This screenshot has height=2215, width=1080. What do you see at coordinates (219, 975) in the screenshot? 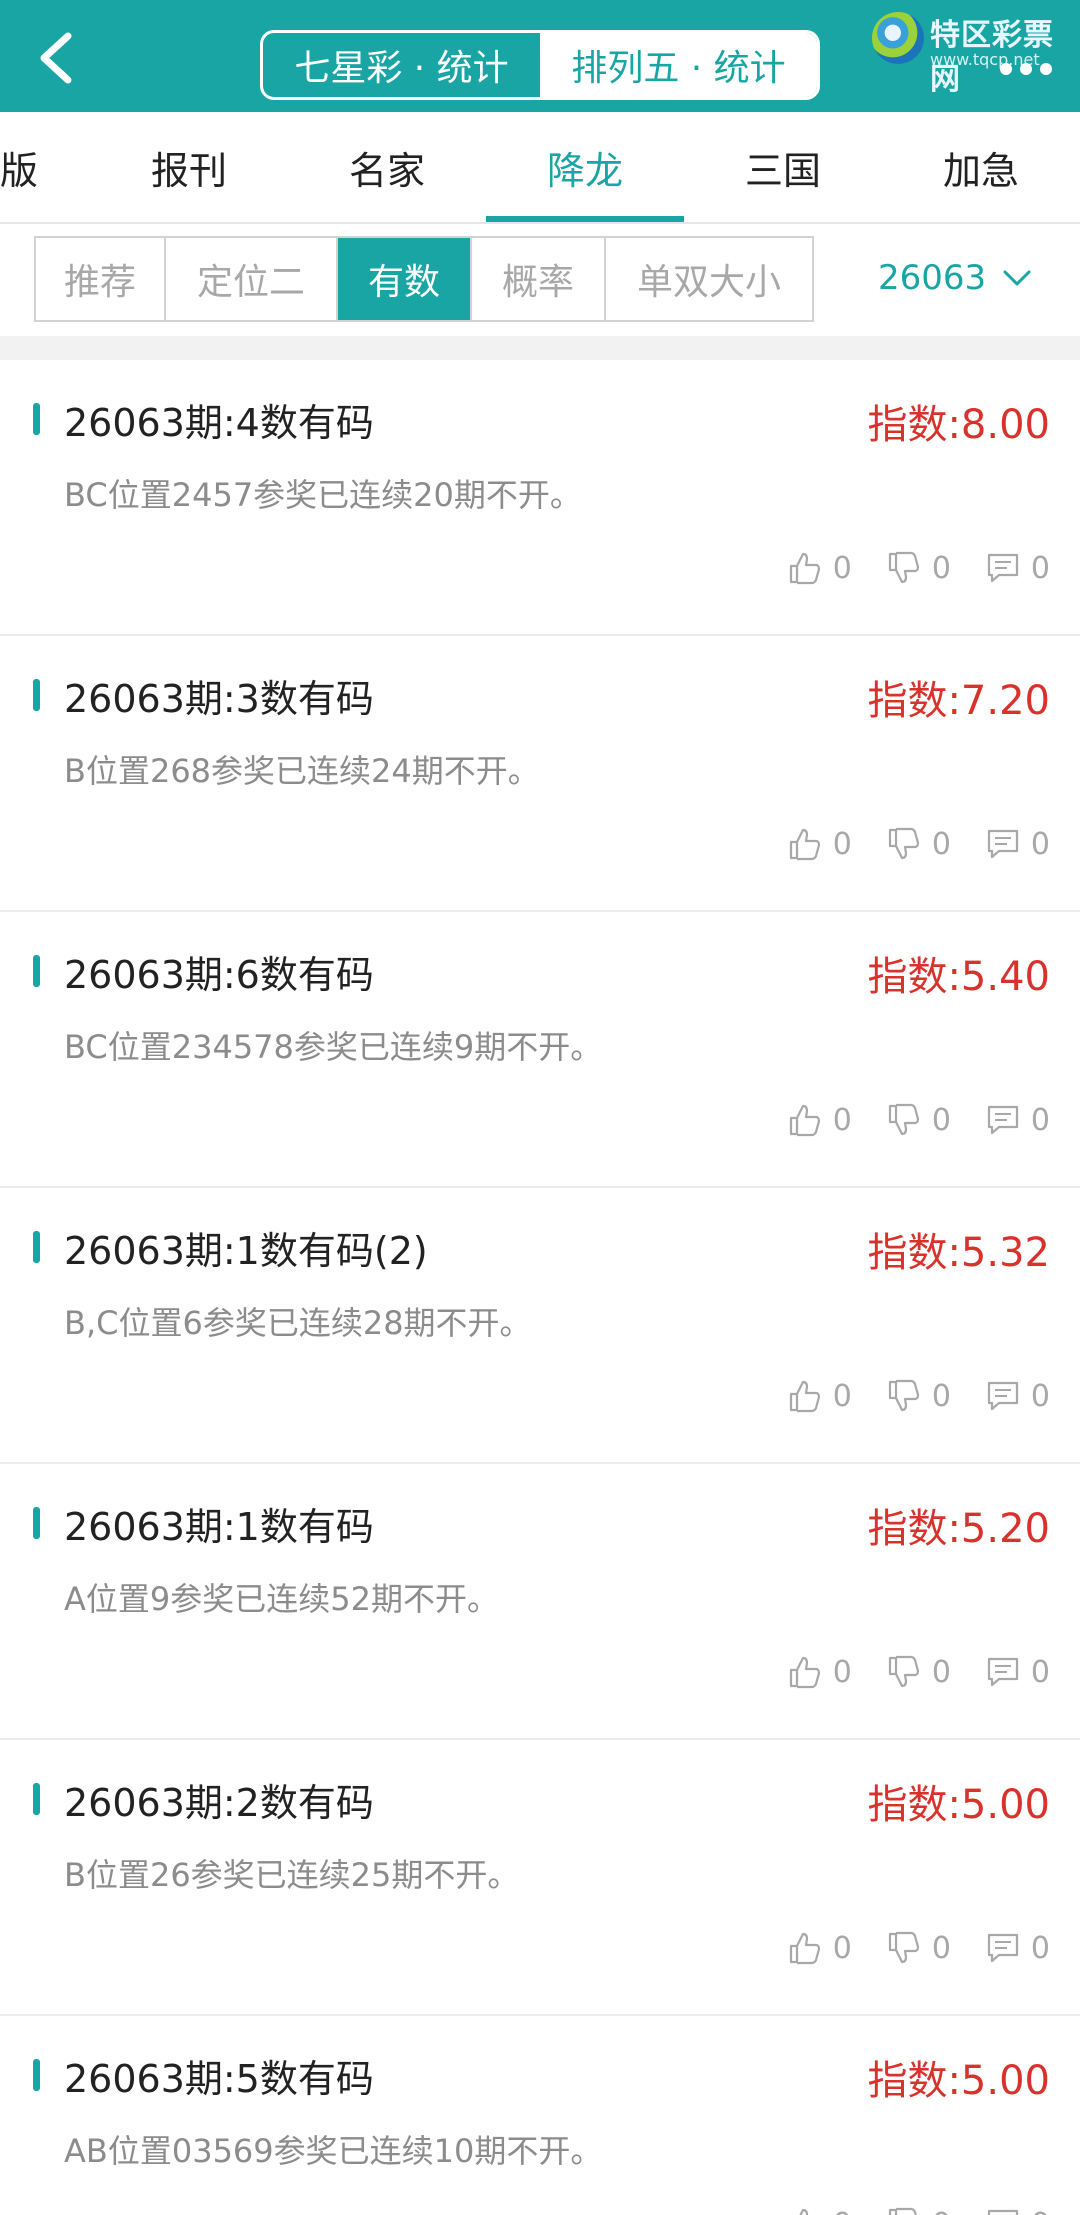
I see `item-title: 26063期:6数有码` at bounding box center [219, 975].